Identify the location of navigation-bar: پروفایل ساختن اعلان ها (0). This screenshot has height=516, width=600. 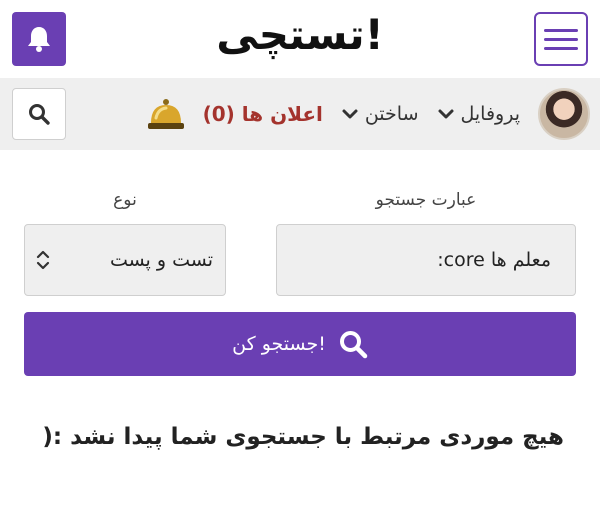
(300, 114).